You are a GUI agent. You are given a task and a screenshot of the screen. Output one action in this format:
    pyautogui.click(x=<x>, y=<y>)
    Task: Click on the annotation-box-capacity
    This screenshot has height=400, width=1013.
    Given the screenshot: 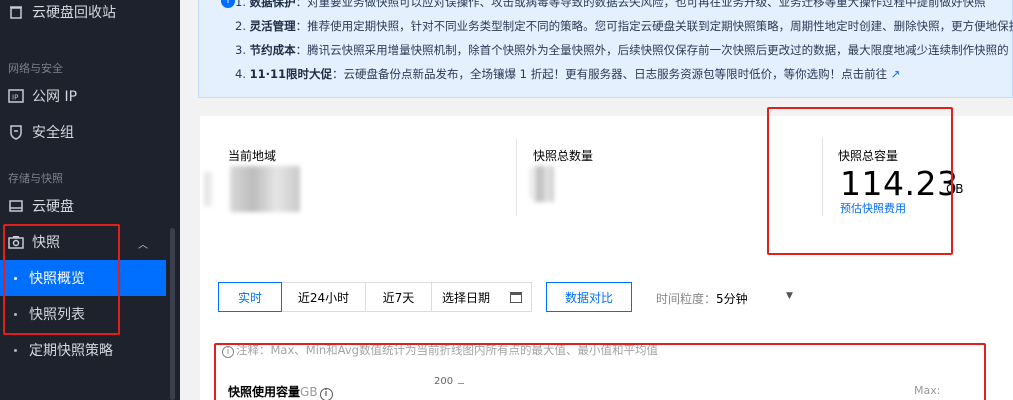 What is the action you would take?
    pyautogui.click(x=860, y=181)
    